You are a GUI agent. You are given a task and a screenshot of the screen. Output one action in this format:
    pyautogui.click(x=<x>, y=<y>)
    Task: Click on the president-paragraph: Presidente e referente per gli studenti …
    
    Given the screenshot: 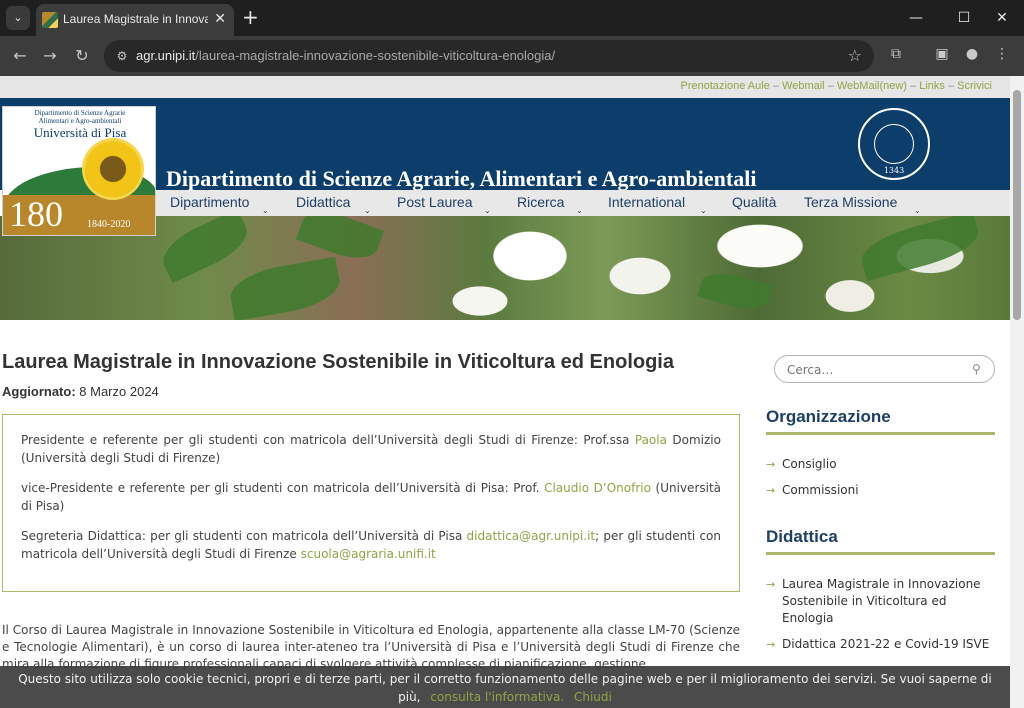 What is the action you would take?
    pyautogui.click(x=371, y=449)
    